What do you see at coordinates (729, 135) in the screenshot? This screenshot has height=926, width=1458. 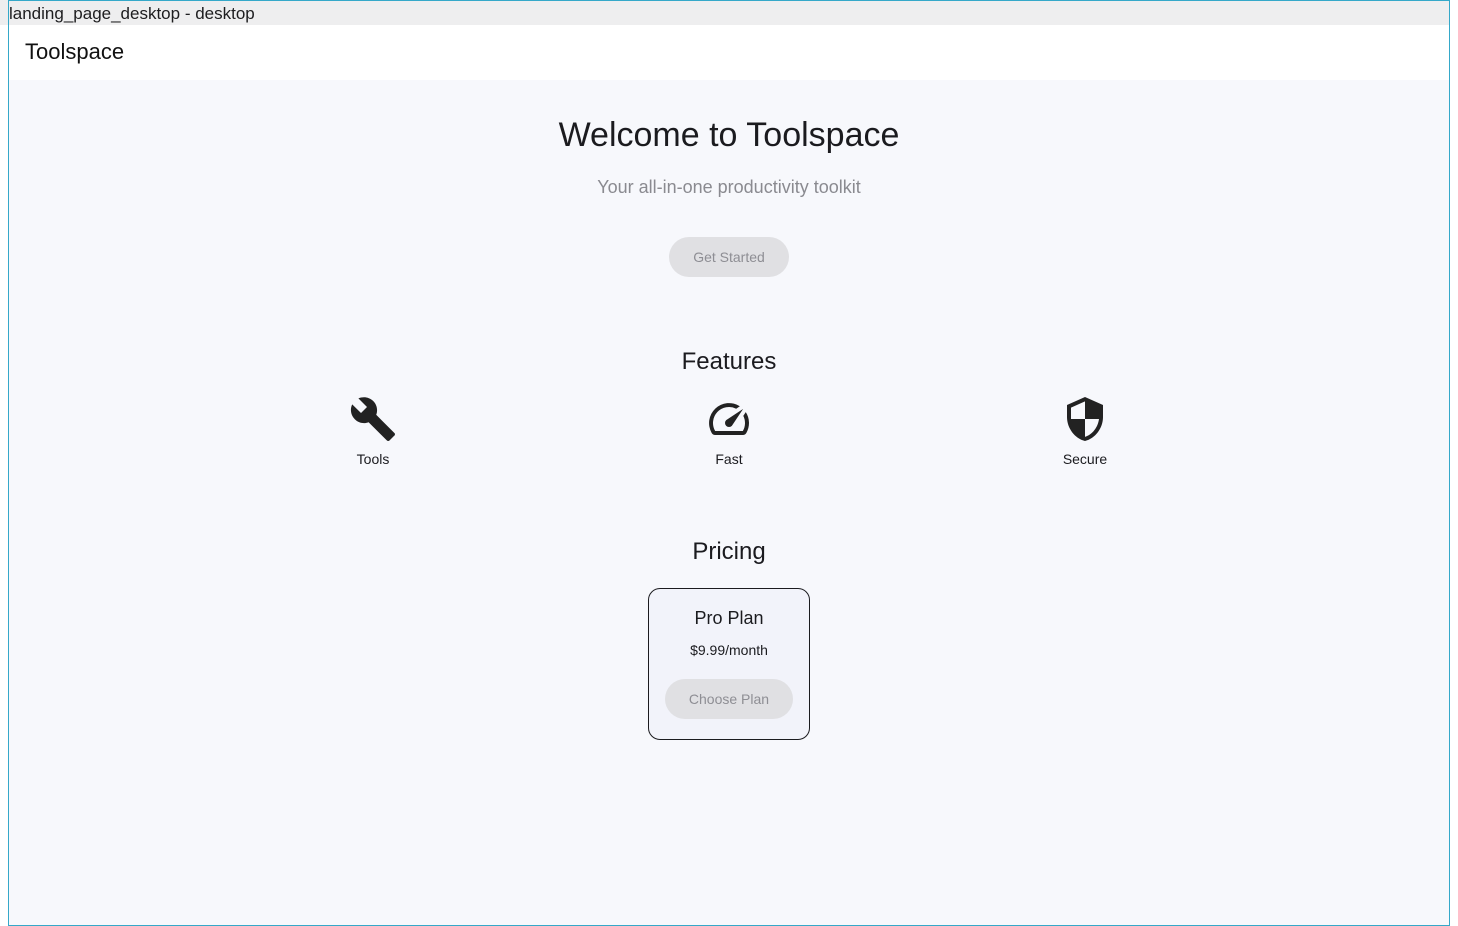 I see `hero-title: Welcome to Toolspace` at bounding box center [729, 135].